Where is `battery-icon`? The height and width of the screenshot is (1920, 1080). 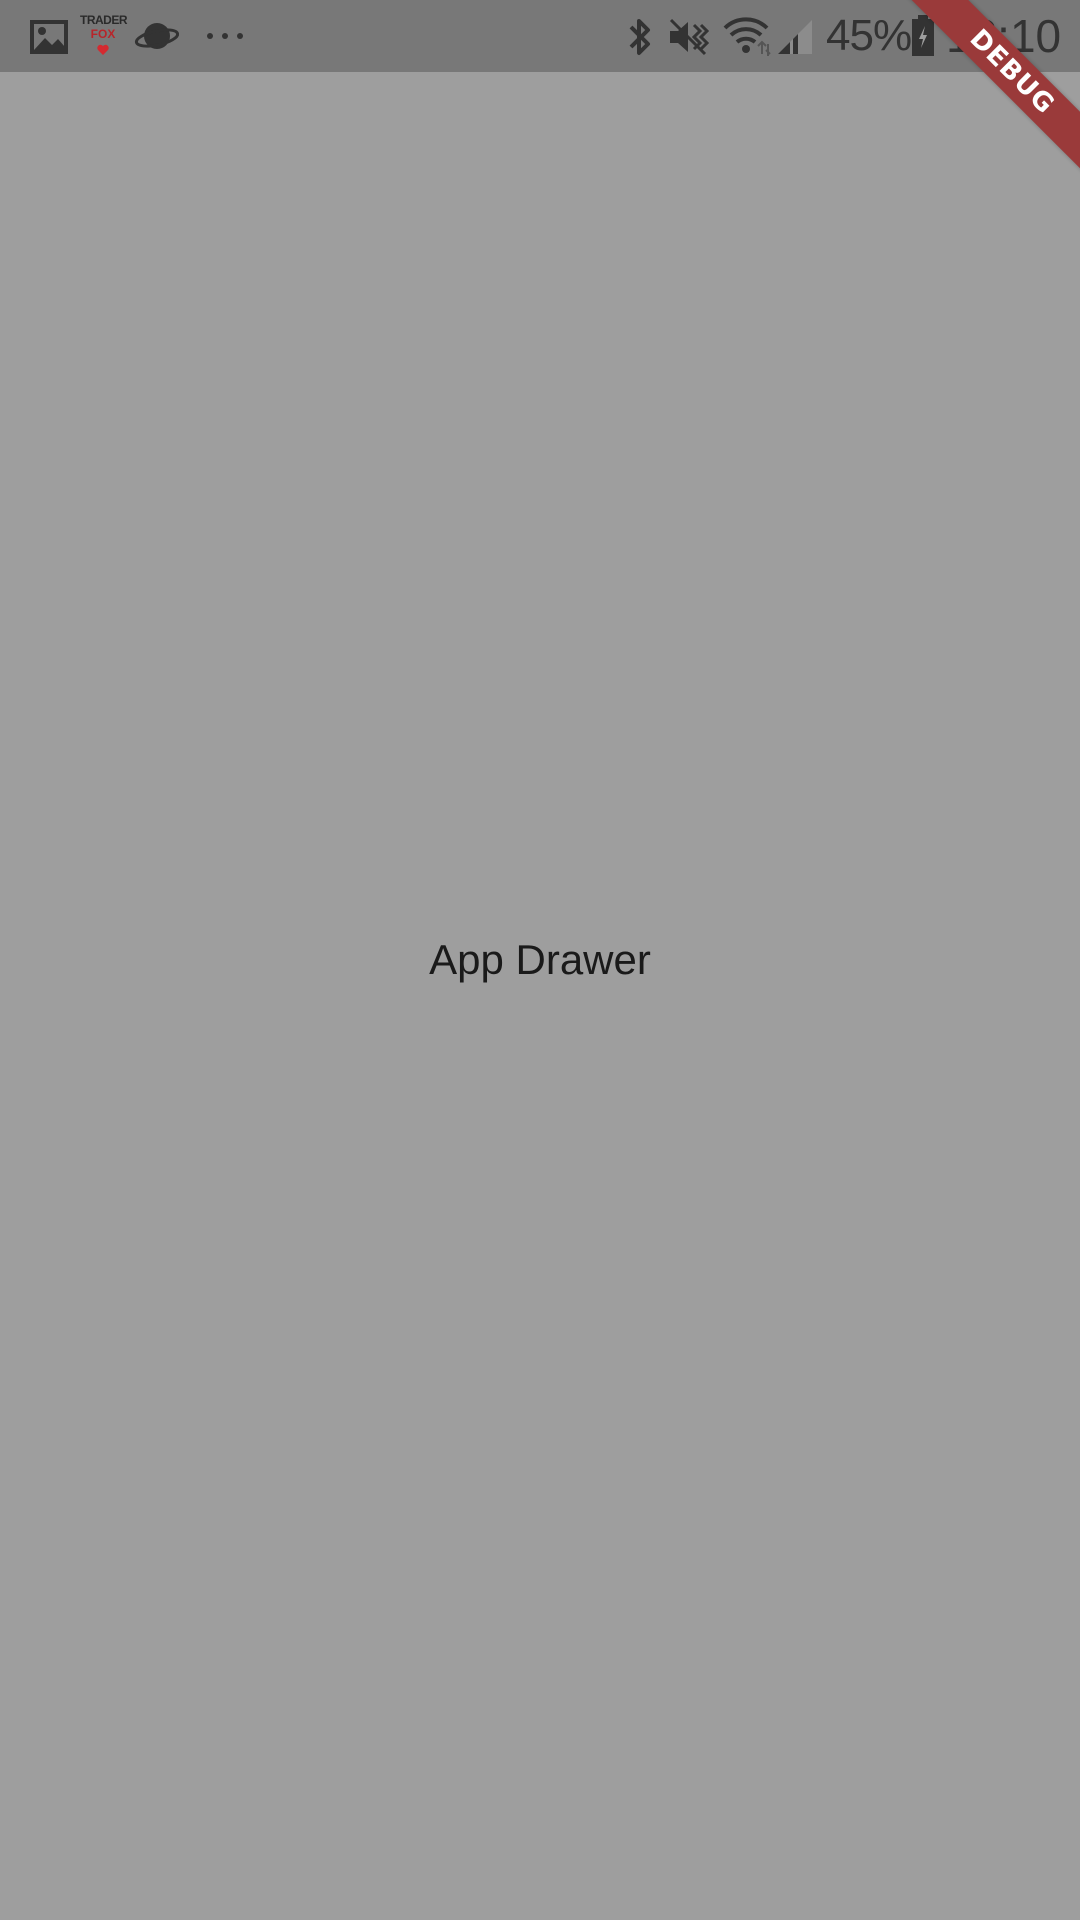
battery-icon is located at coordinates (923, 35).